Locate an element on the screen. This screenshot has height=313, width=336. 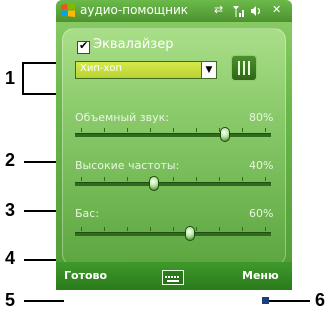
title-bar: аудио-помощник ⇄ ✕ is located at coordinates (174, 11).